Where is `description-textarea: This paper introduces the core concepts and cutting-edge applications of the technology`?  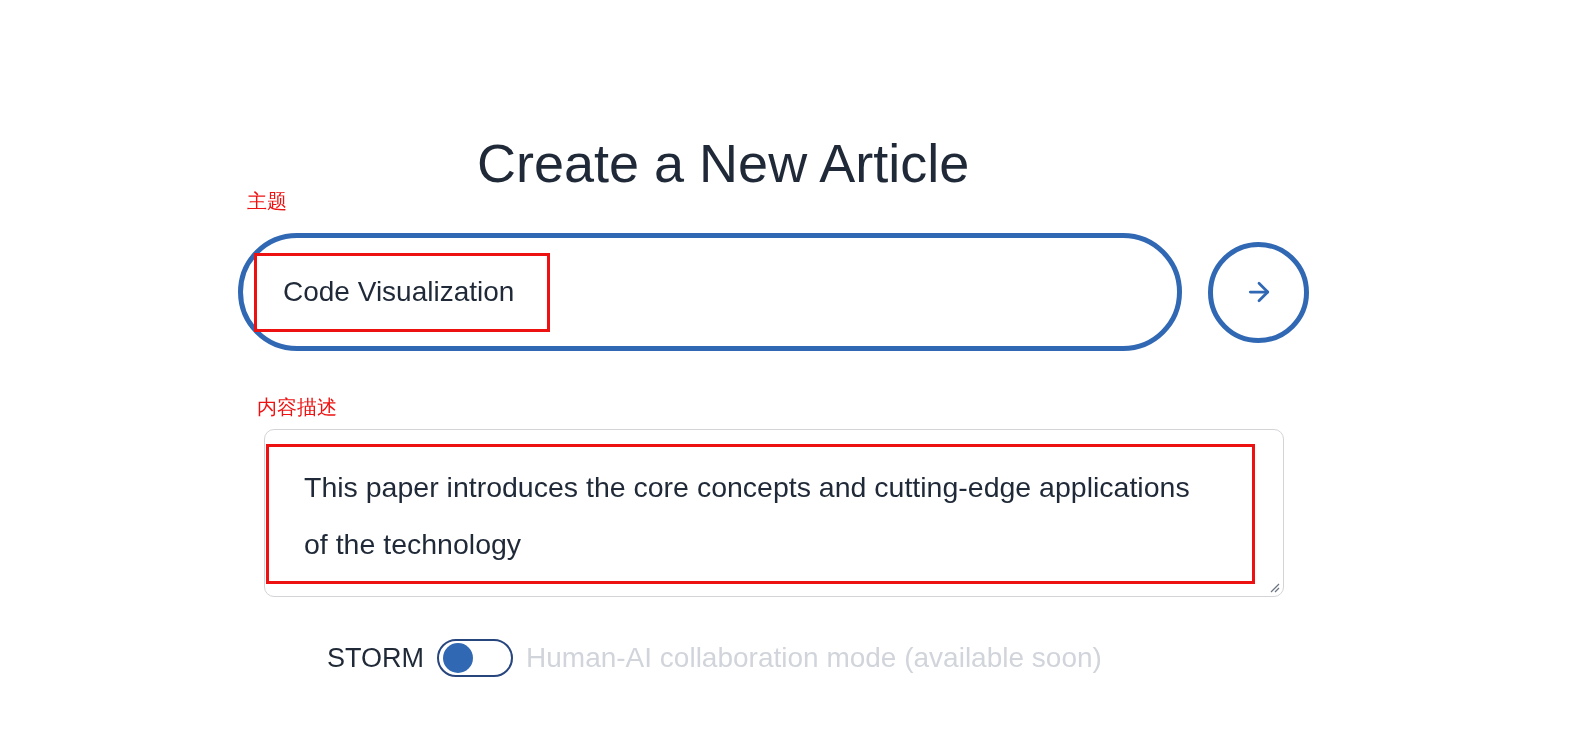 description-textarea: This paper introduces the core concepts and cutting-edge applications of the technology is located at coordinates (774, 513).